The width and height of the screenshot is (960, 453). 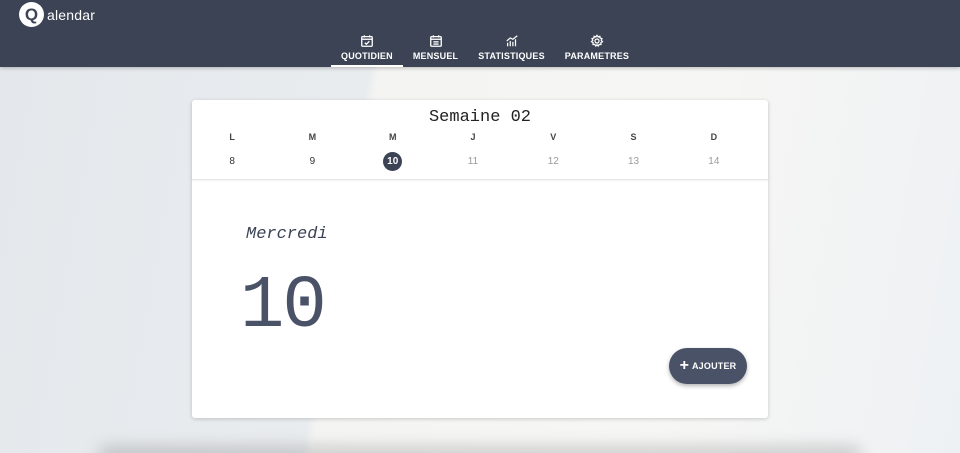 What do you see at coordinates (367, 56) in the screenshot?
I see `tab-label: QUOTIDIEN` at bounding box center [367, 56].